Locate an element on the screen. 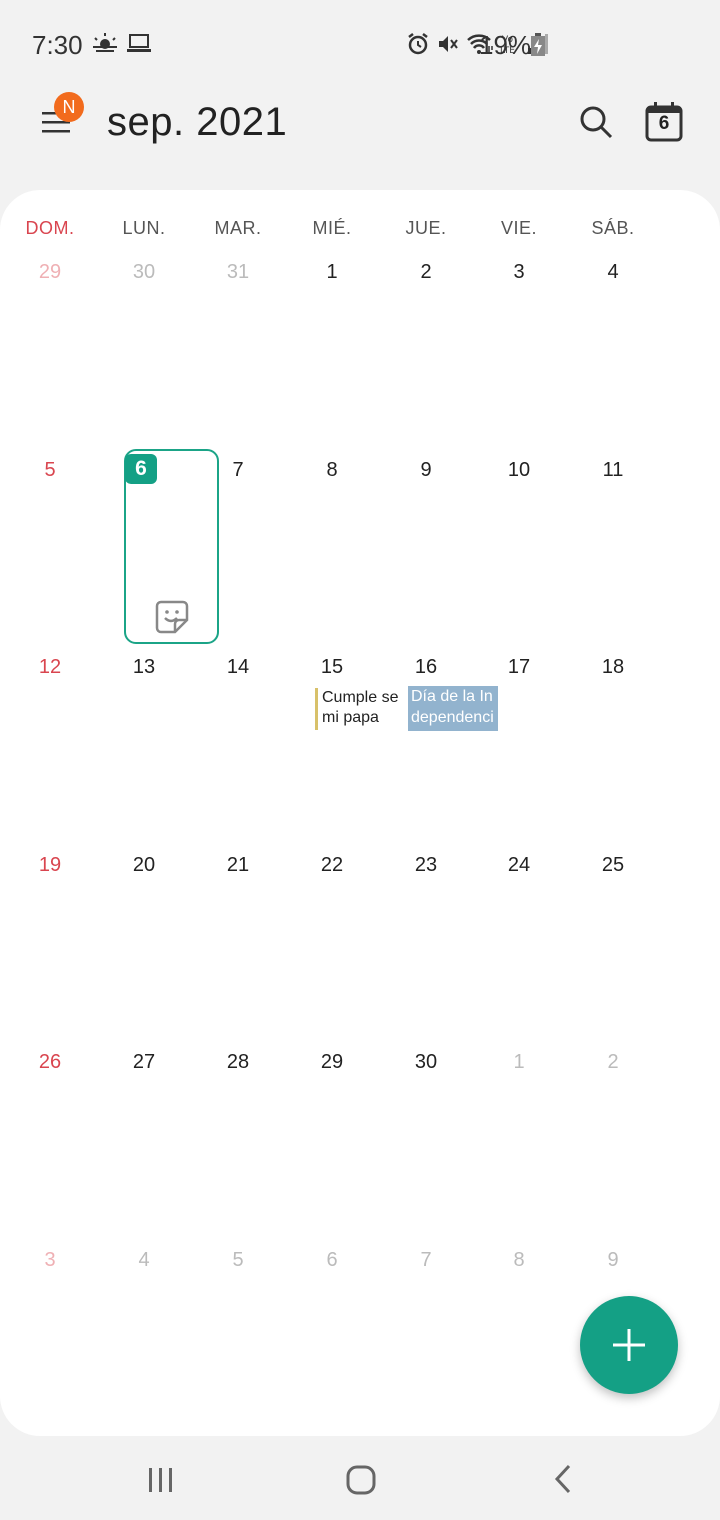 Image resolution: width=720 pixels, height=1520 pixels. back-icon is located at coordinates (563, 1479).